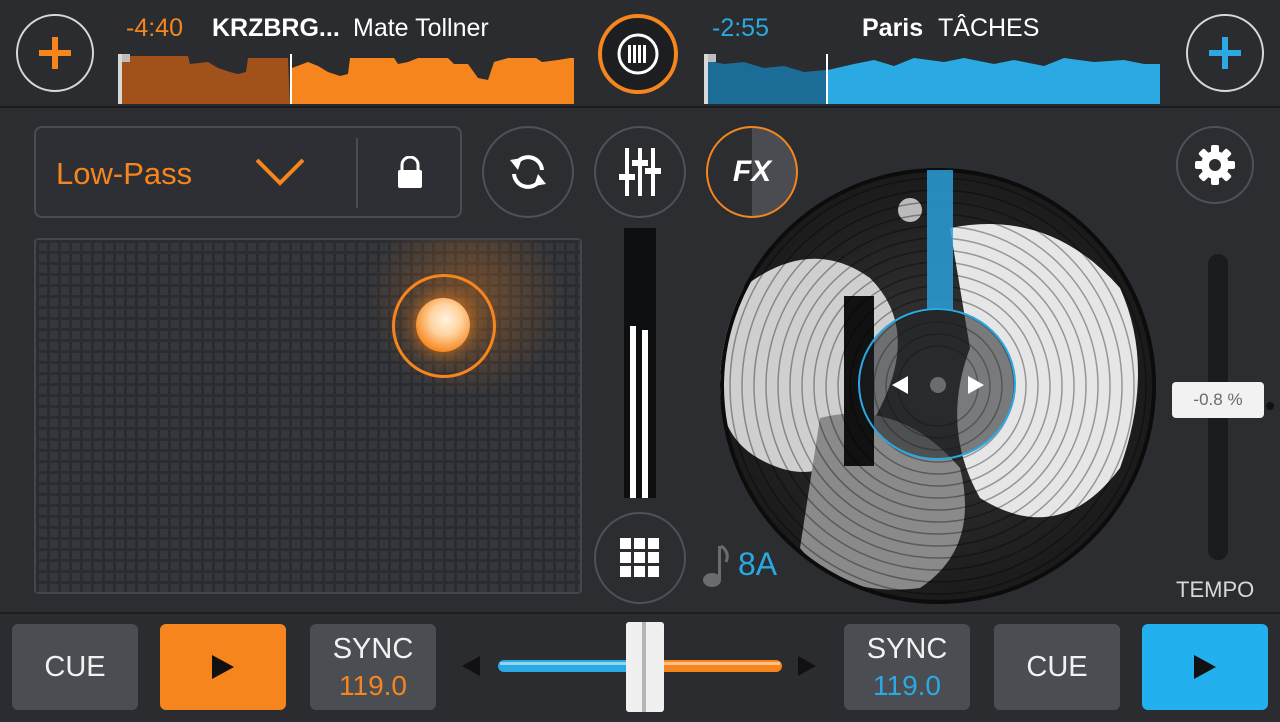 This screenshot has height=722, width=1280. I want to click on deck-a-cue-label: CUE, so click(75, 666).